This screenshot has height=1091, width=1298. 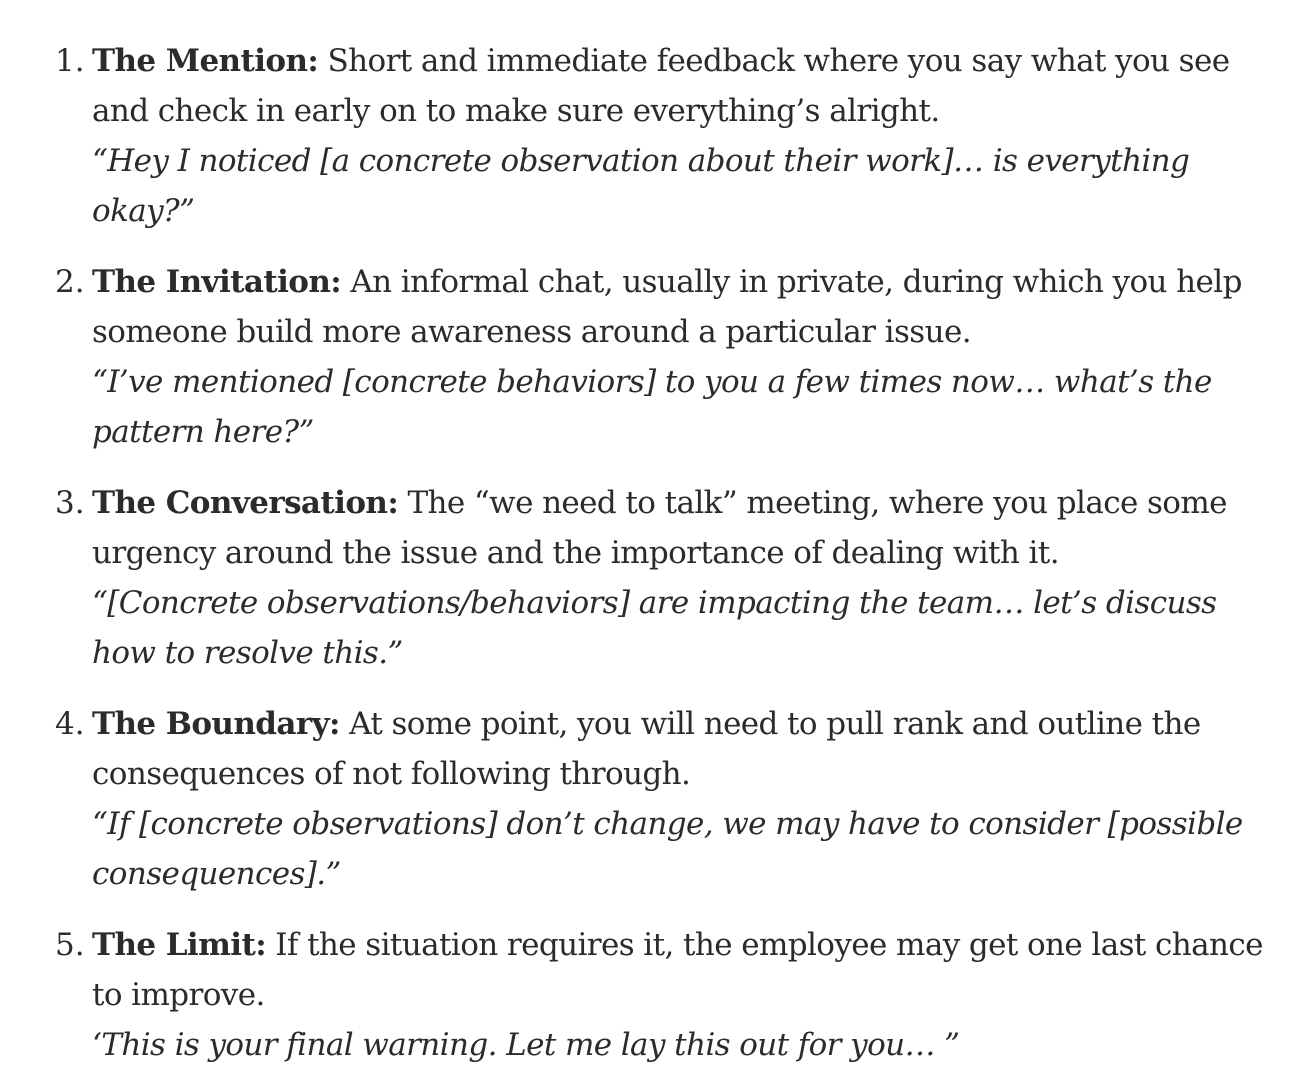 What do you see at coordinates (70, 282) in the screenshot?
I see `list-number: 2.` at bounding box center [70, 282].